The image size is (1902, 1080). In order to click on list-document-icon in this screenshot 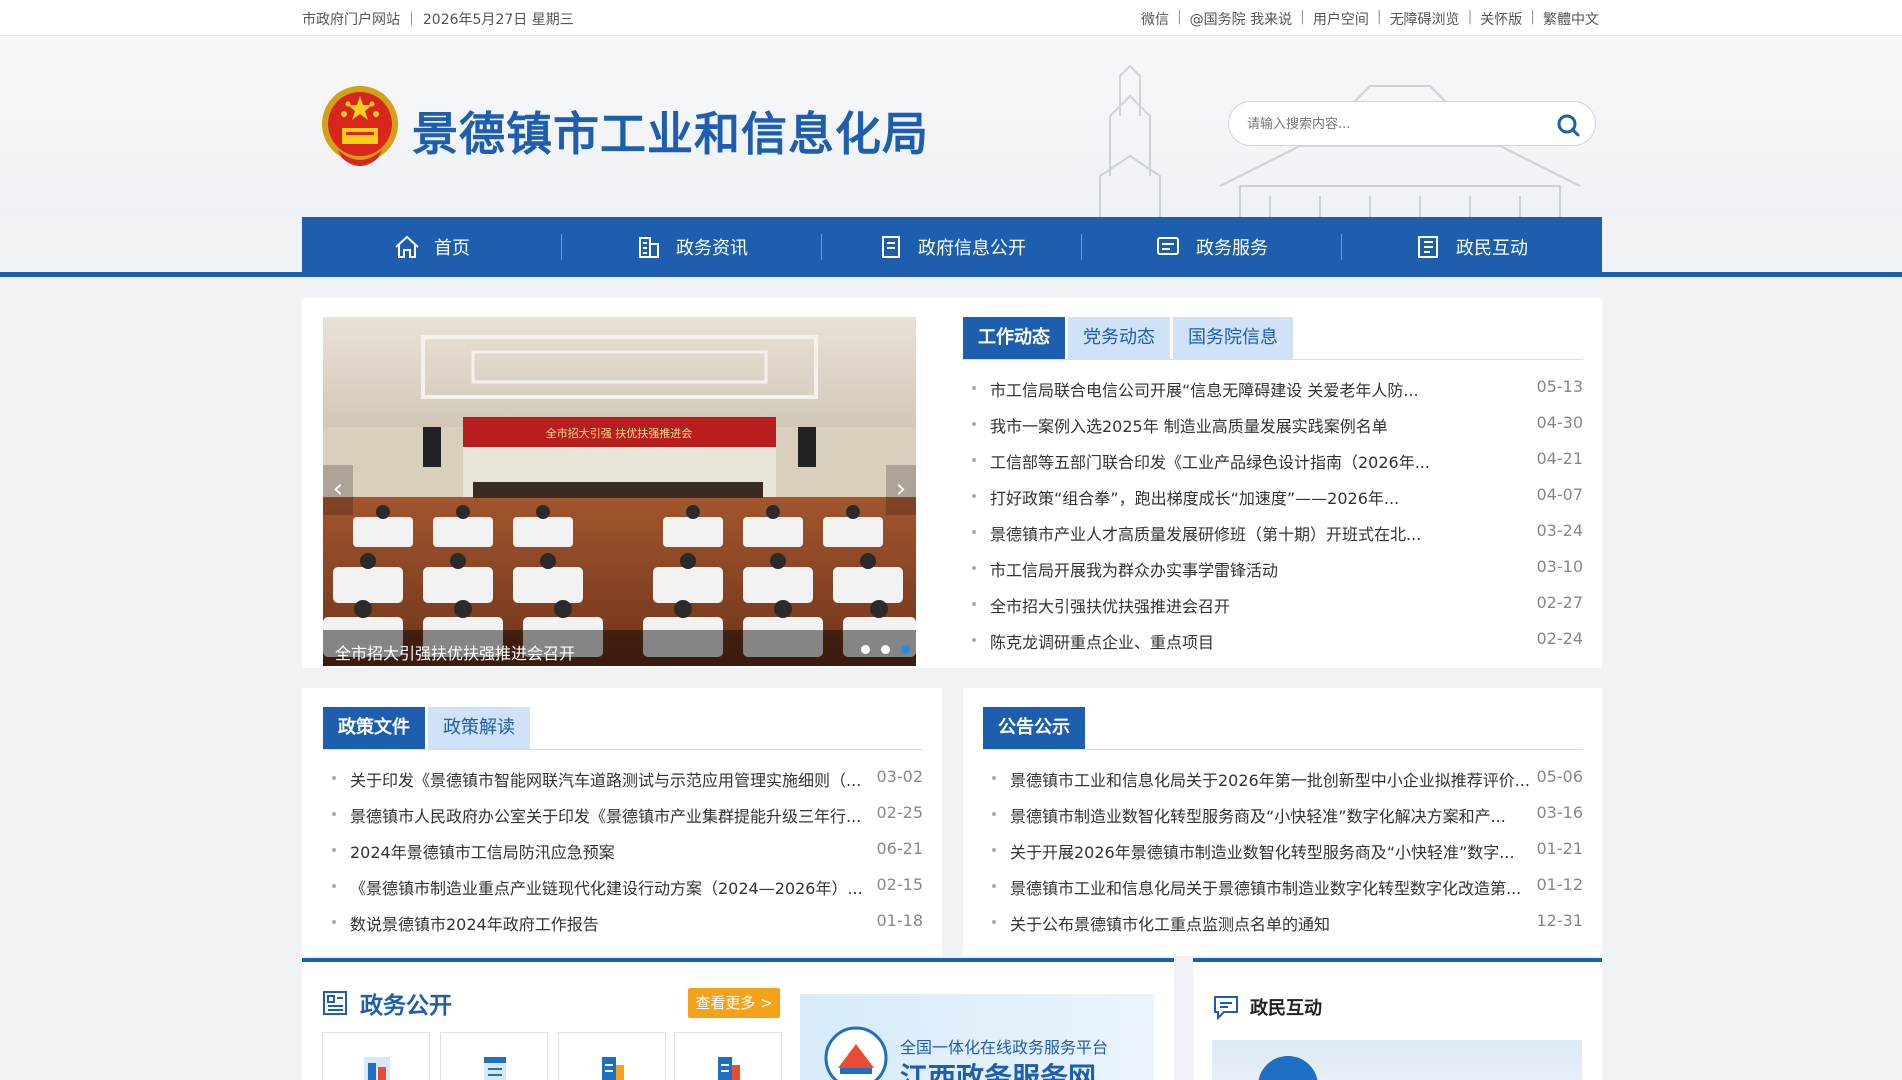, I will do `click(335, 1003)`.